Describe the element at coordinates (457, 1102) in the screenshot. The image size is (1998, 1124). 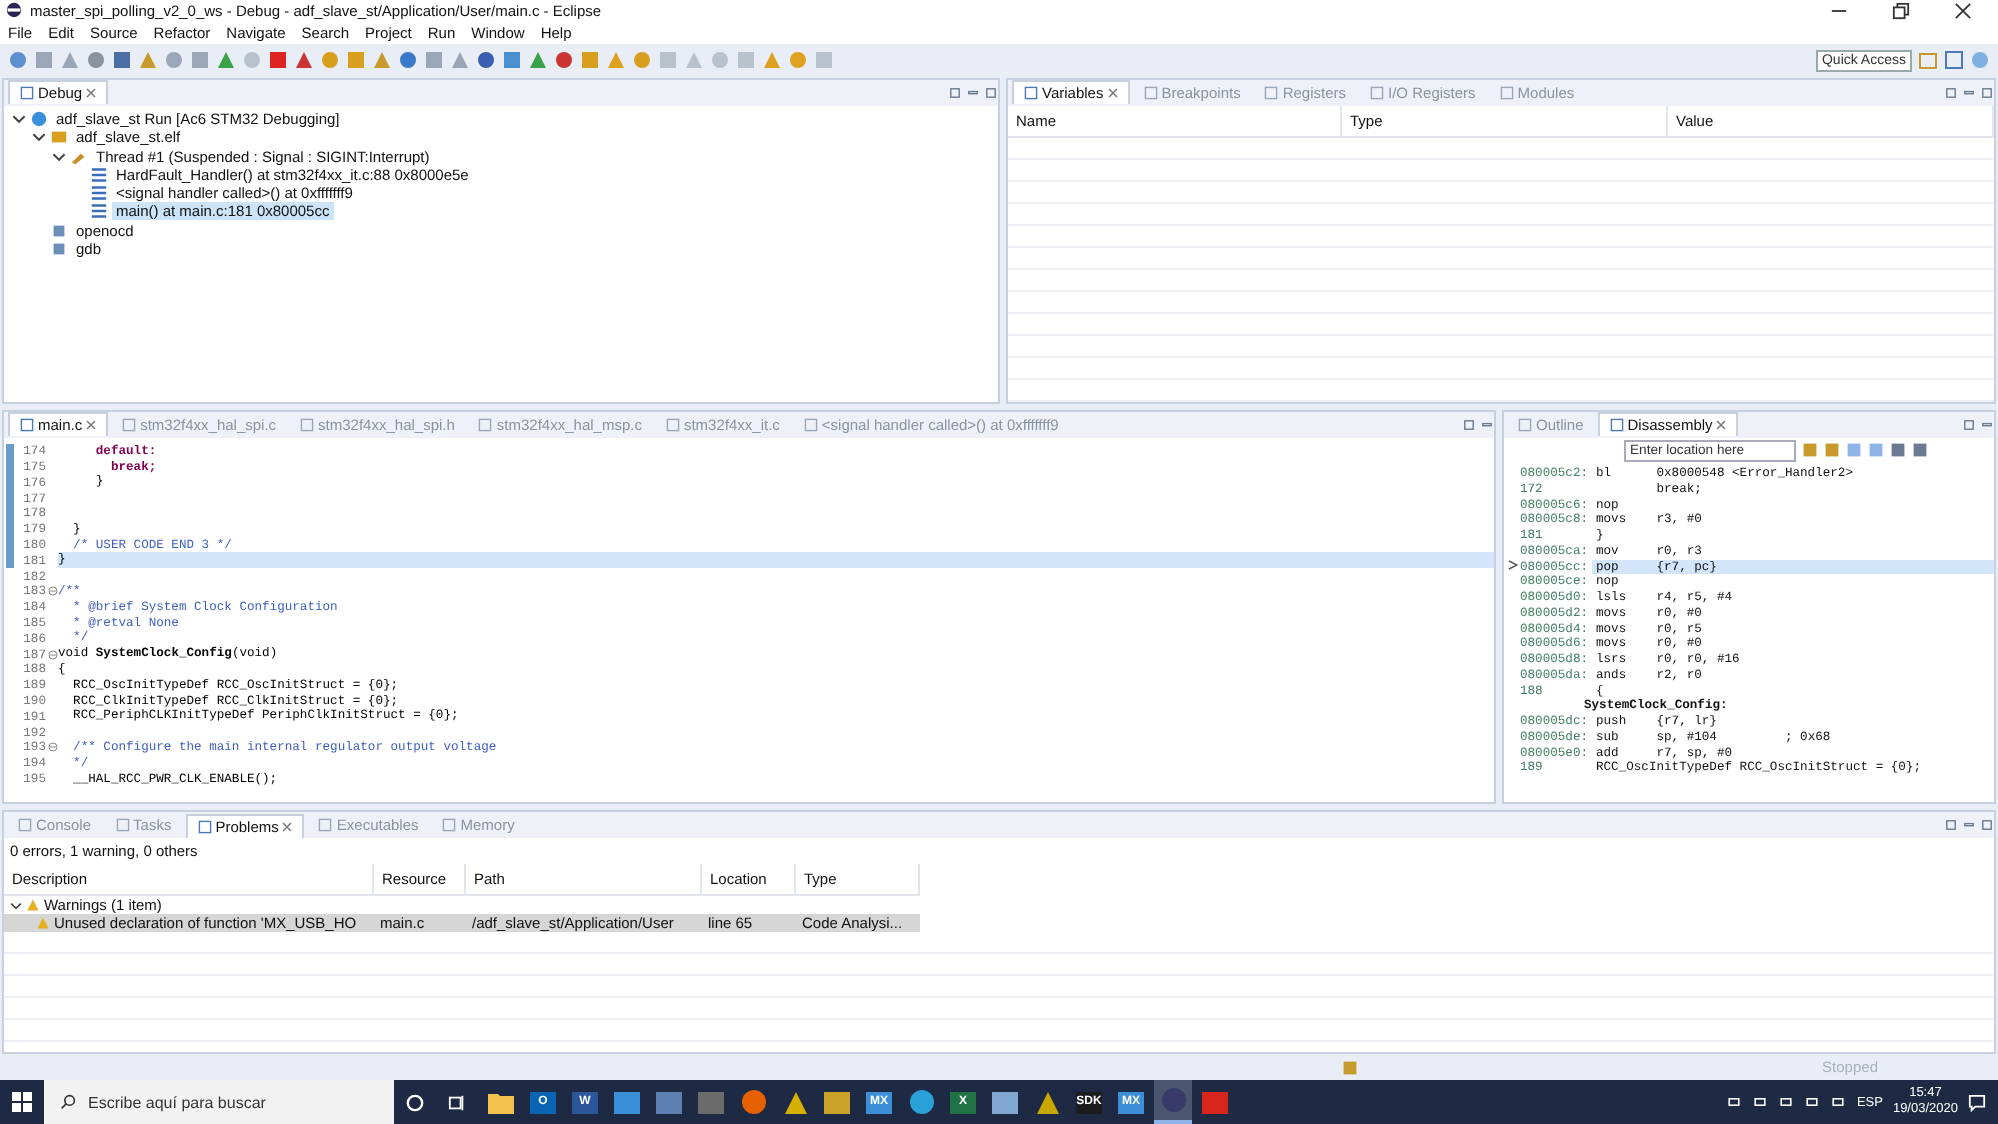
I see `task-view-icon` at that location.